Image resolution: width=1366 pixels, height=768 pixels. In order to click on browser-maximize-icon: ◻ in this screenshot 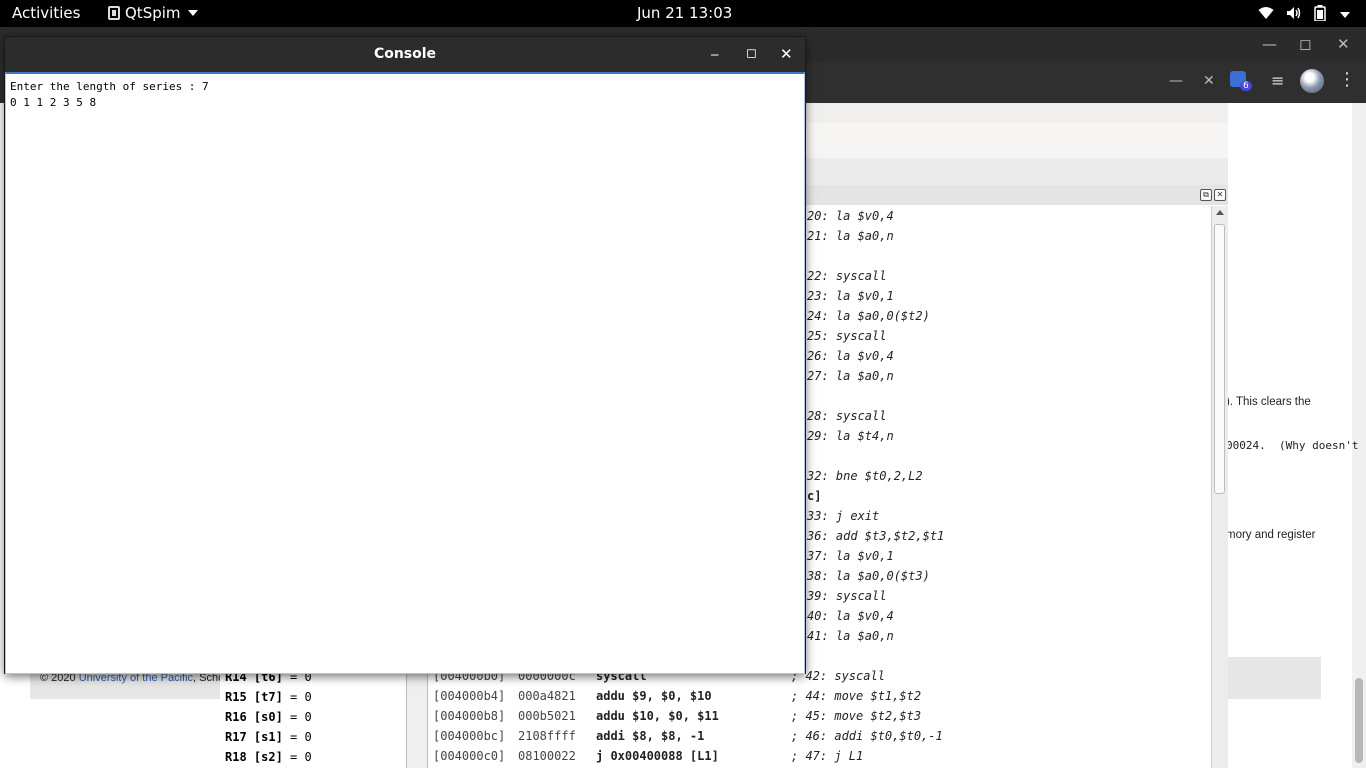, I will do `click(1305, 44)`.